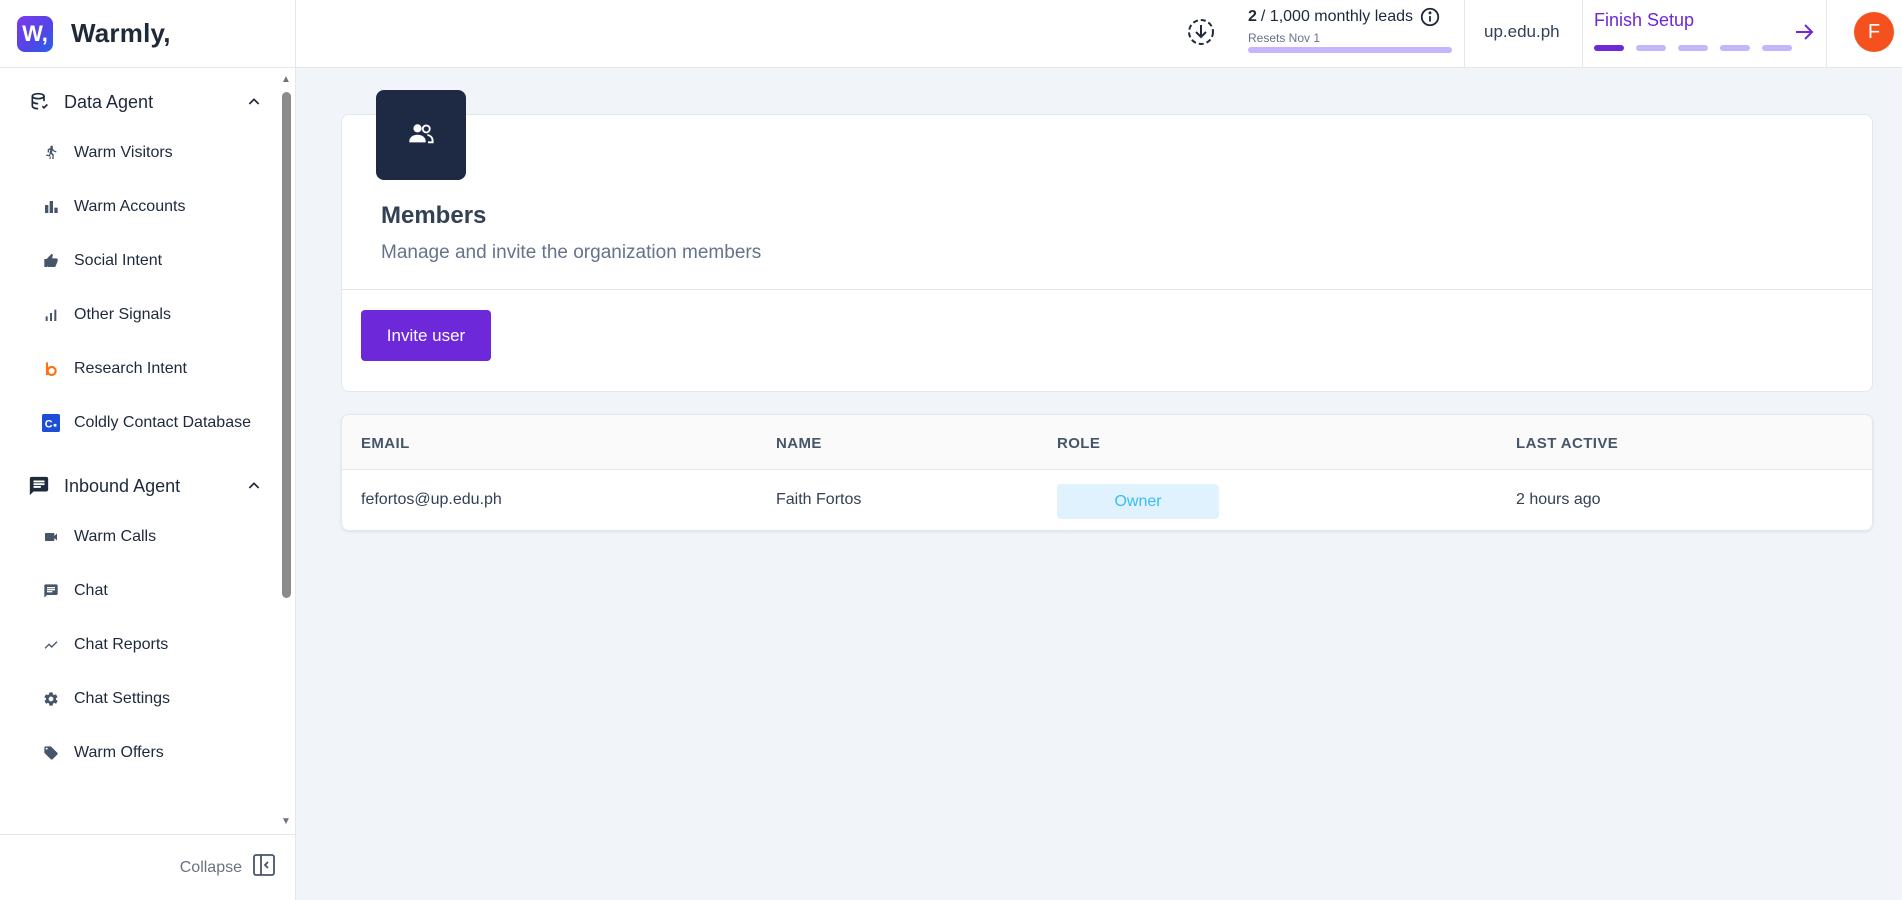  I want to click on chat-box-icon, so click(39, 486).